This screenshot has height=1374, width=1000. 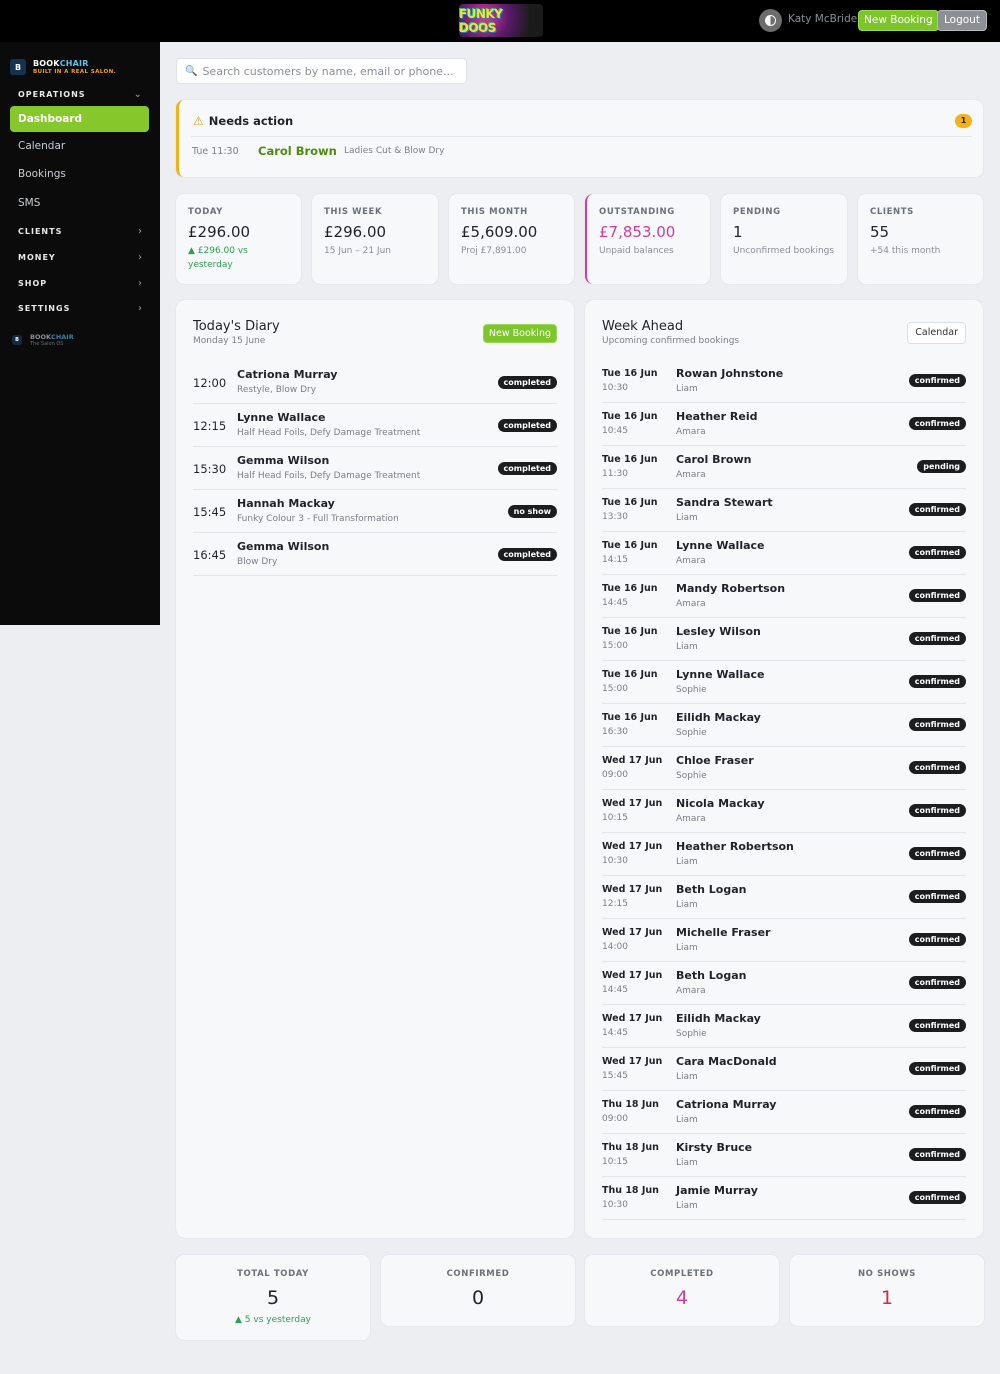 I want to click on week-booking-row: Thu 18 Jun 10:30 Jamie Murray Liam confirmed, so click(x=784, y=1198).